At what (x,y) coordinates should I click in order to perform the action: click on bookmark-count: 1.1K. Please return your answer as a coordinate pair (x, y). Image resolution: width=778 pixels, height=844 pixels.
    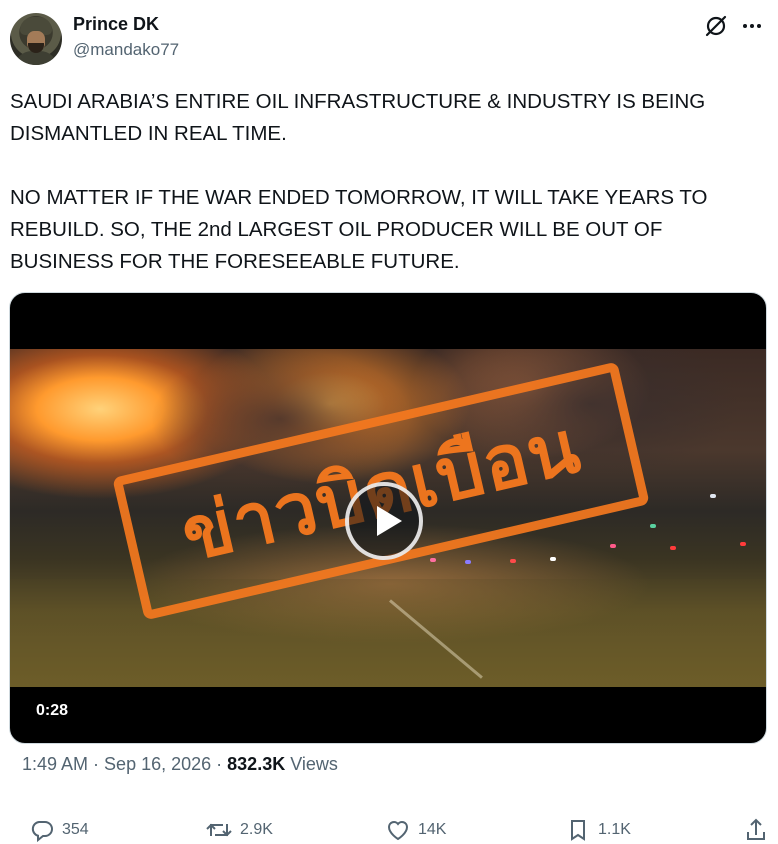
    Looking at the image, I should click on (614, 829).